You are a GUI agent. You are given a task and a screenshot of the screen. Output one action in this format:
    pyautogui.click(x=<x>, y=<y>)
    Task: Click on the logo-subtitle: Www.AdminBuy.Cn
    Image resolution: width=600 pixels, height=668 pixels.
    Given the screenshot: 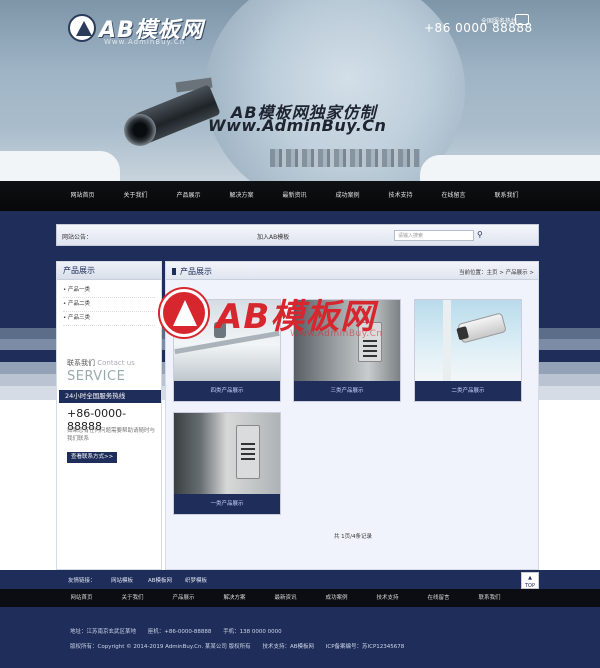 What is the action you would take?
    pyautogui.click(x=145, y=42)
    